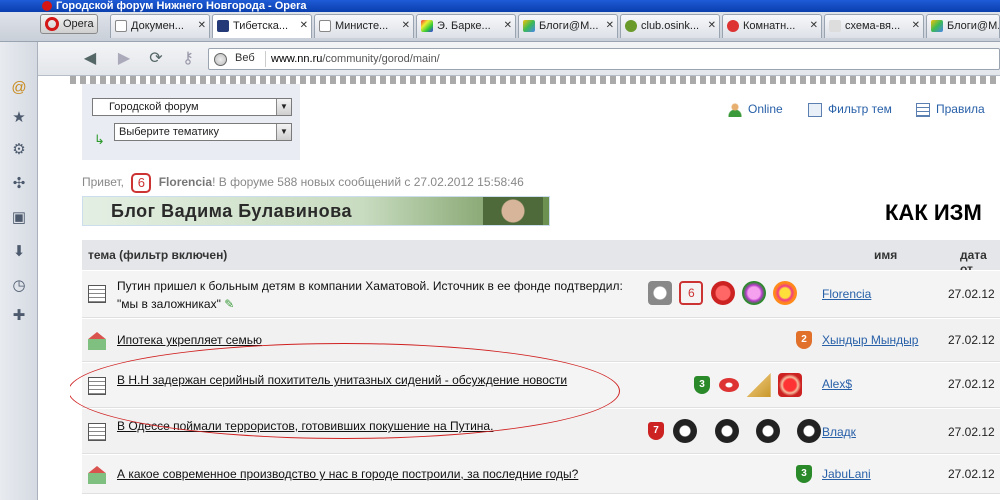  Describe the element at coordinates (427, 26) in the screenshot. I see `rainbow-icon` at that location.